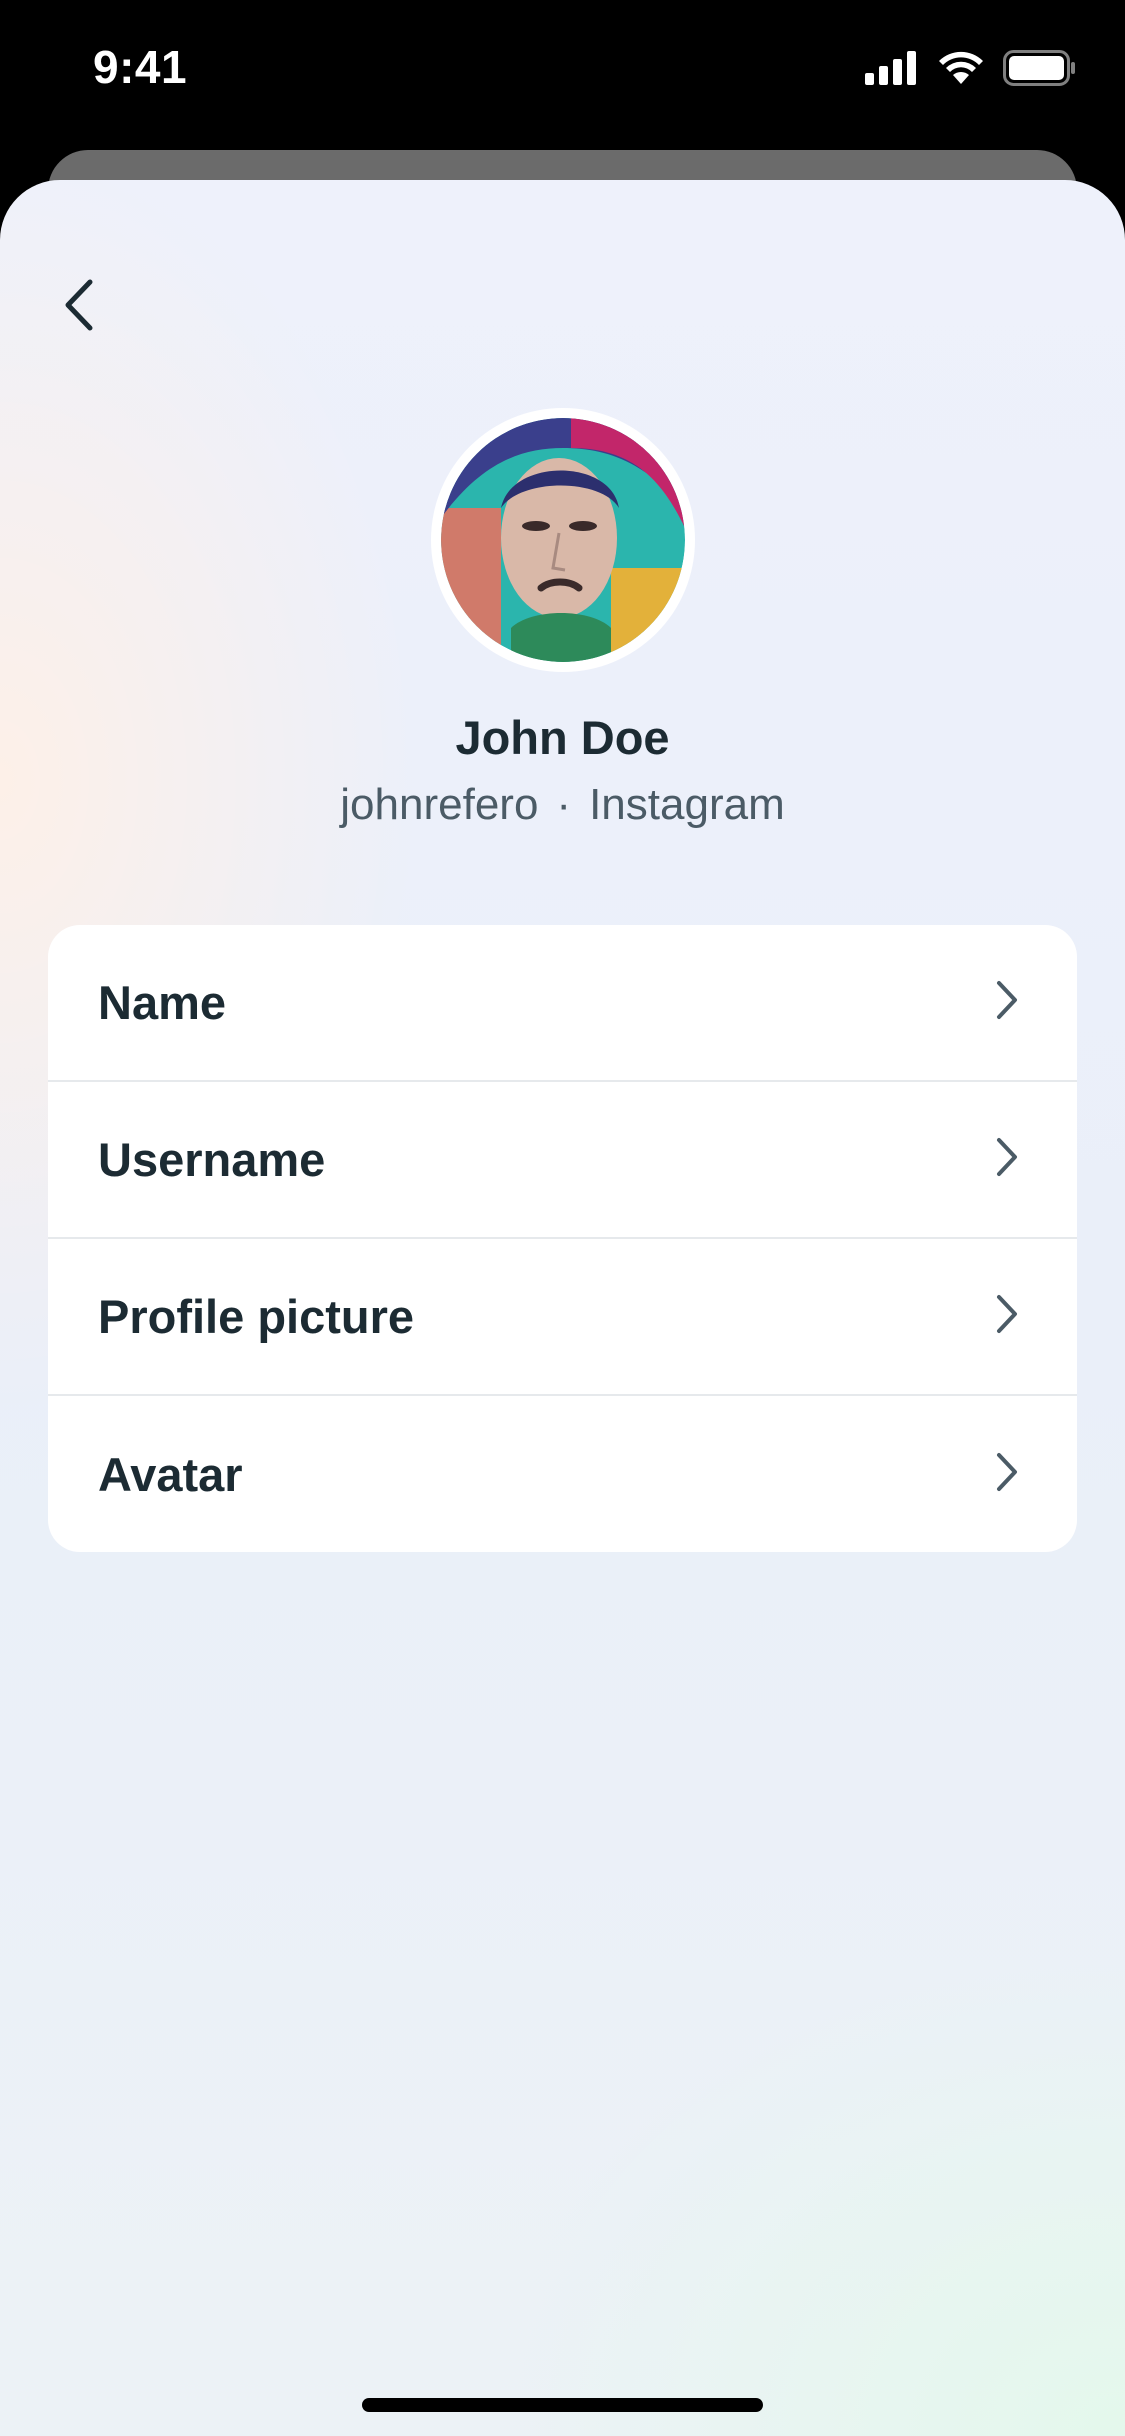 This screenshot has width=1125, height=2436. I want to click on row-username: Username, so click(562, 1160).